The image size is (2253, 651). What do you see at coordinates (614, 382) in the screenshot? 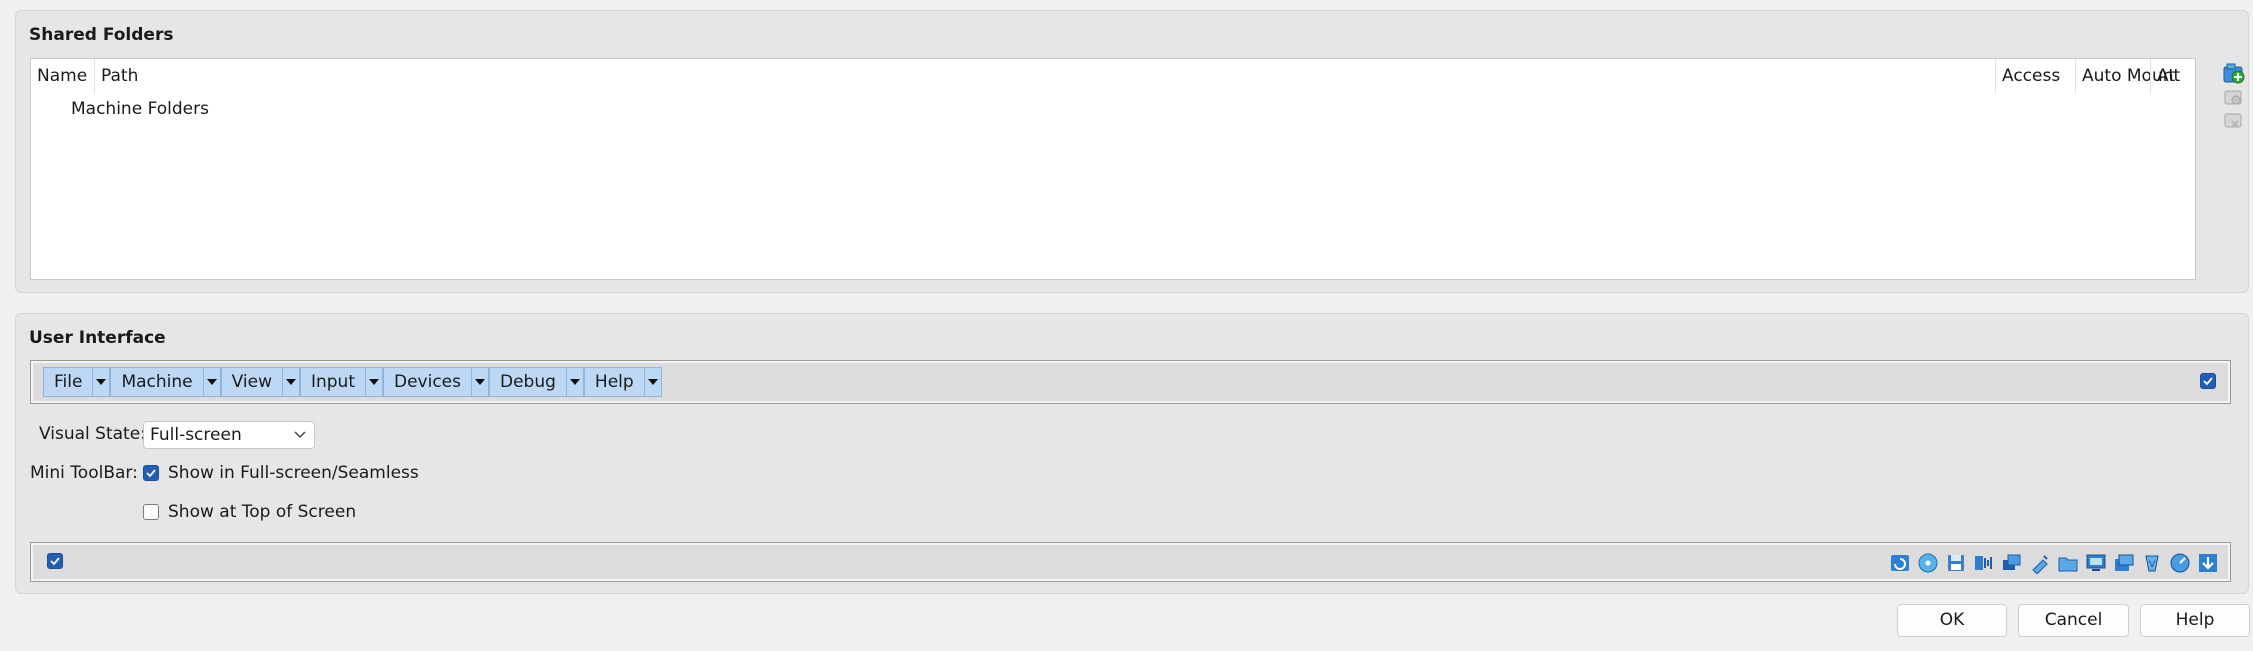
I see `menu-item-label: Help` at bounding box center [614, 382].